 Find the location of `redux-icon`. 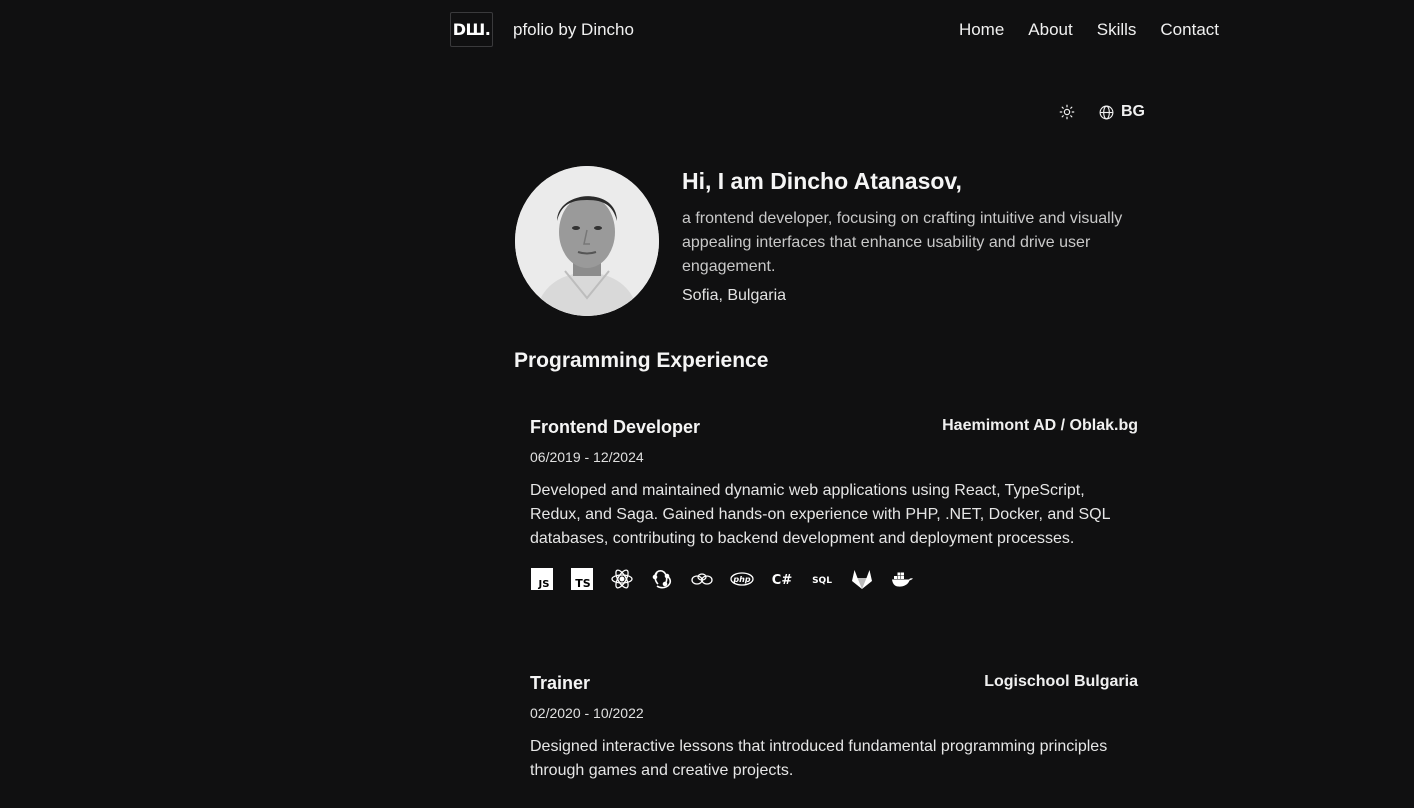

redux-icon is located at coordinates (662, 579).